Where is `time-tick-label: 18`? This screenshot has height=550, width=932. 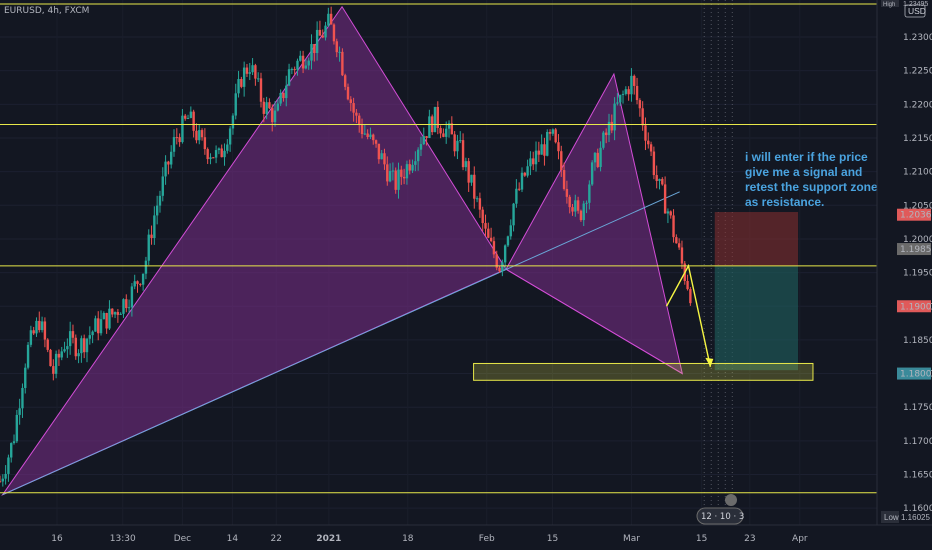 time-tick-label: 18 is located at coordinates (408, 539).